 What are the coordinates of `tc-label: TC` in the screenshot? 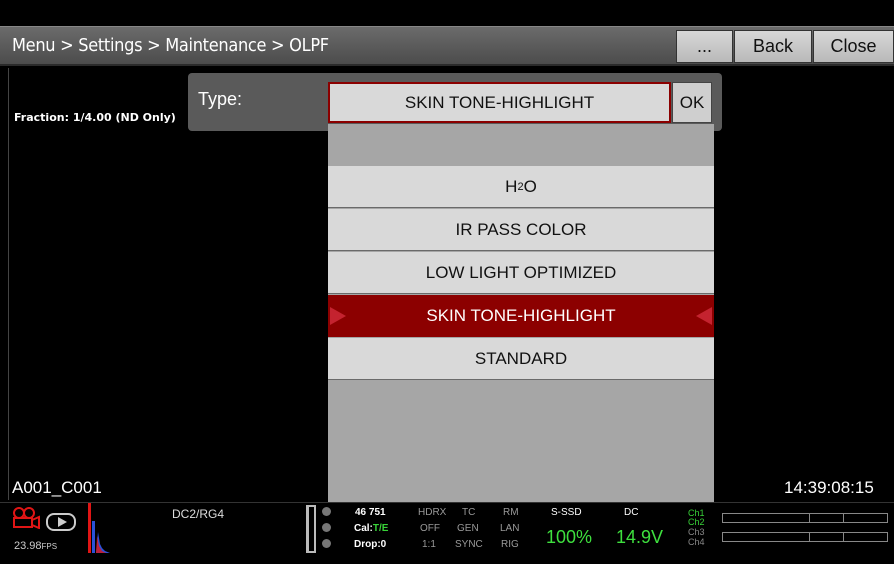 It's located at (469, 512).